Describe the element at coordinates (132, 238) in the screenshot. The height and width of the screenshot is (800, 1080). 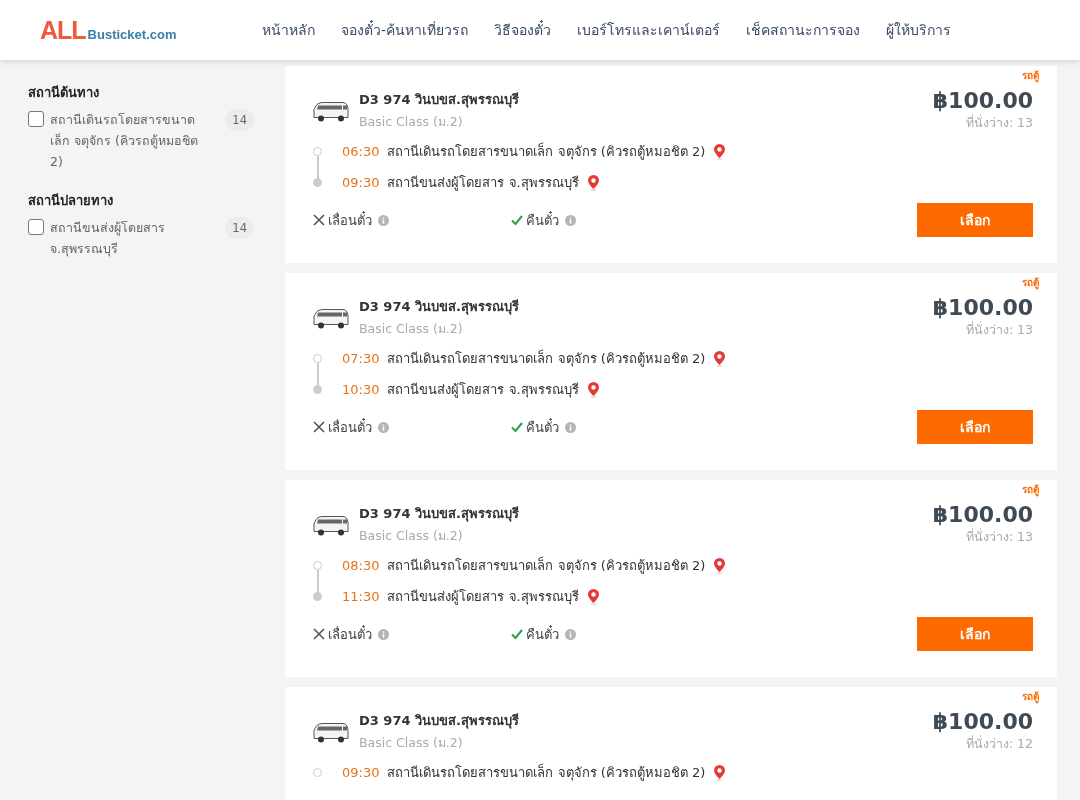
I see `filter-option-label: สถานีขนส่งผู้โดยสาร จ.สุพรรณบุรี` at that location.